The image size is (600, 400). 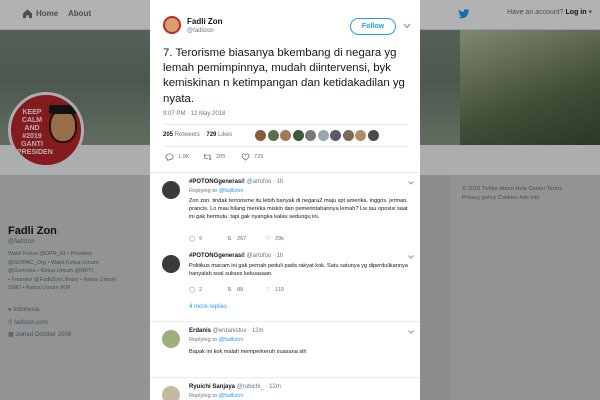 What do you see at coordinates (259, 157) in the screenshot?
I see `like-count: 729` at bounding box center [259, 157].